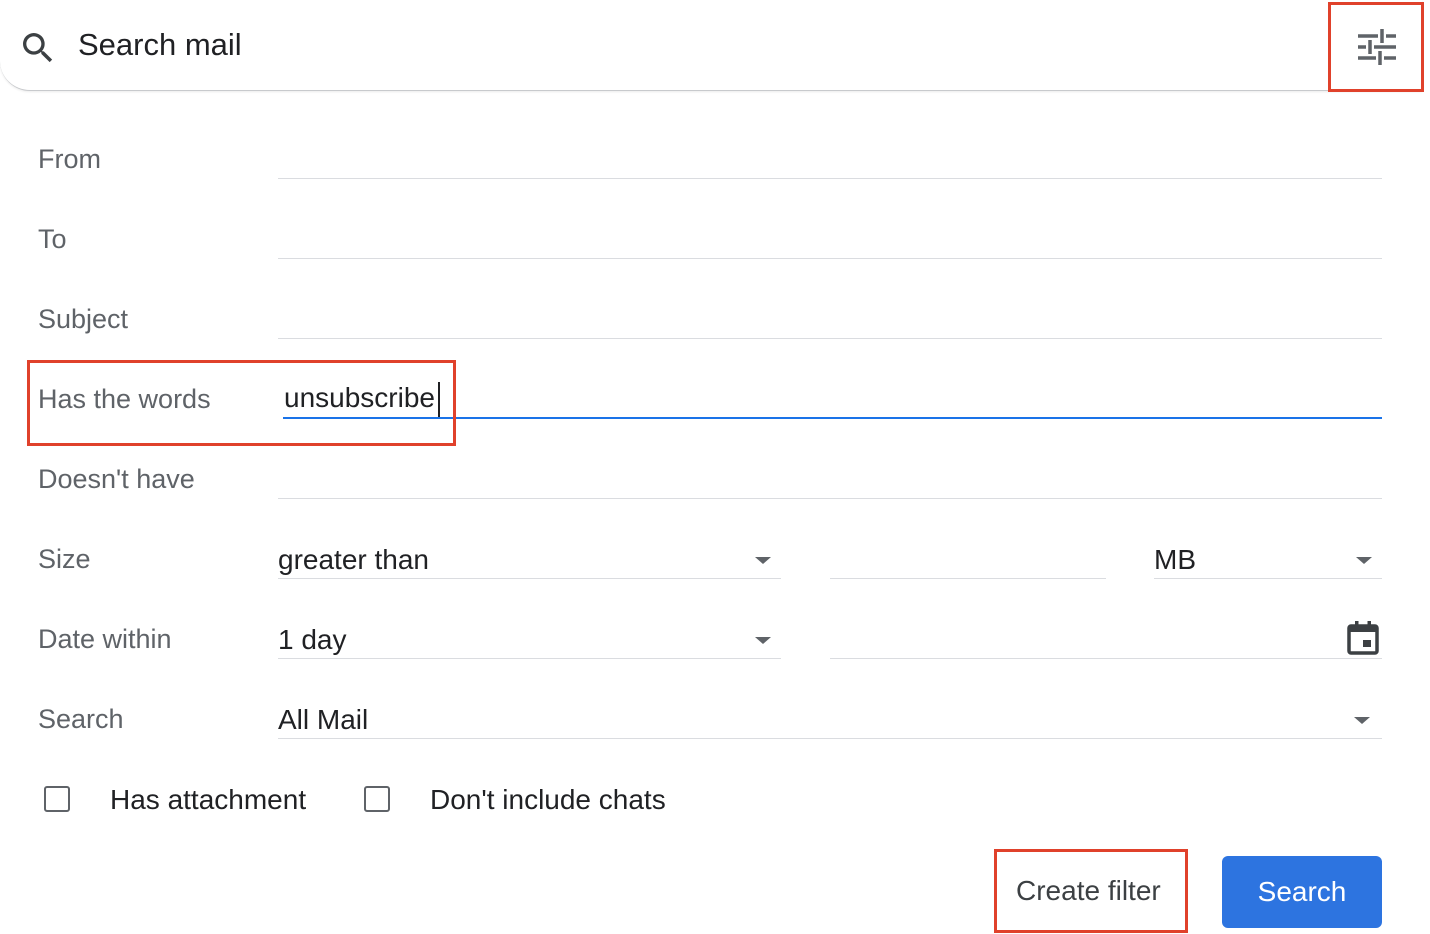 The height and width of the screenshot is (934, 1430). I want to click on date-range-select: 1 day, so click(312, 640).